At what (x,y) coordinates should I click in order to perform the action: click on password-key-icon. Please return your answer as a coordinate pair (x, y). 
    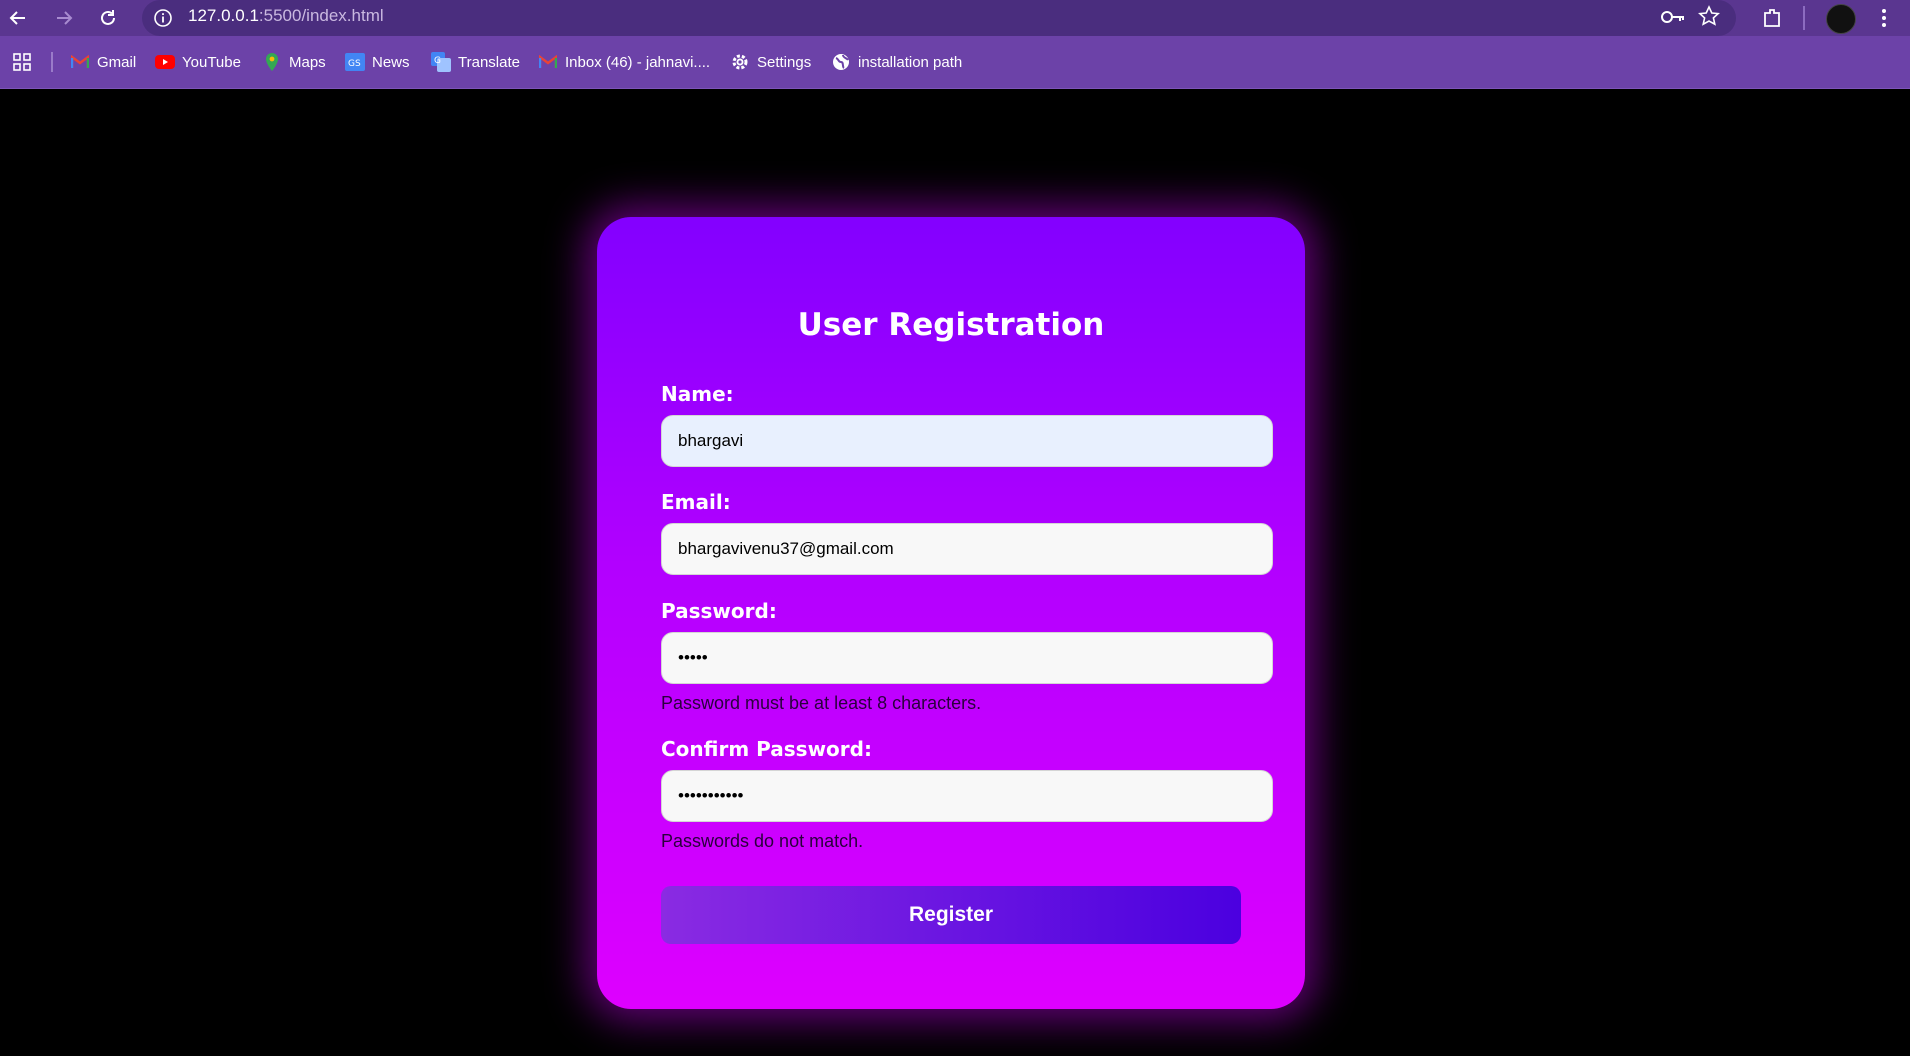
    Looking at the image, I should click on (1673, 19).